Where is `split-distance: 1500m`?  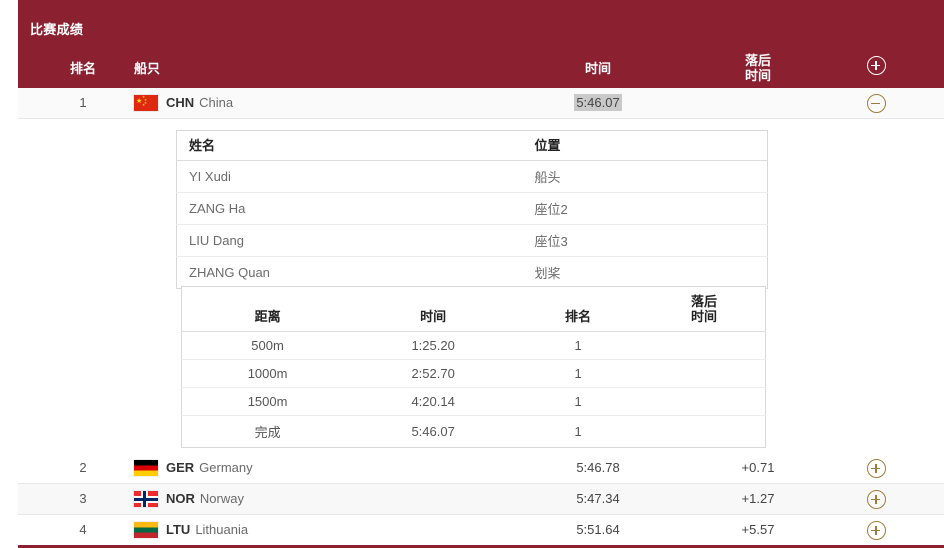
split-distance: 1500m is located at coordinates (267, 401).